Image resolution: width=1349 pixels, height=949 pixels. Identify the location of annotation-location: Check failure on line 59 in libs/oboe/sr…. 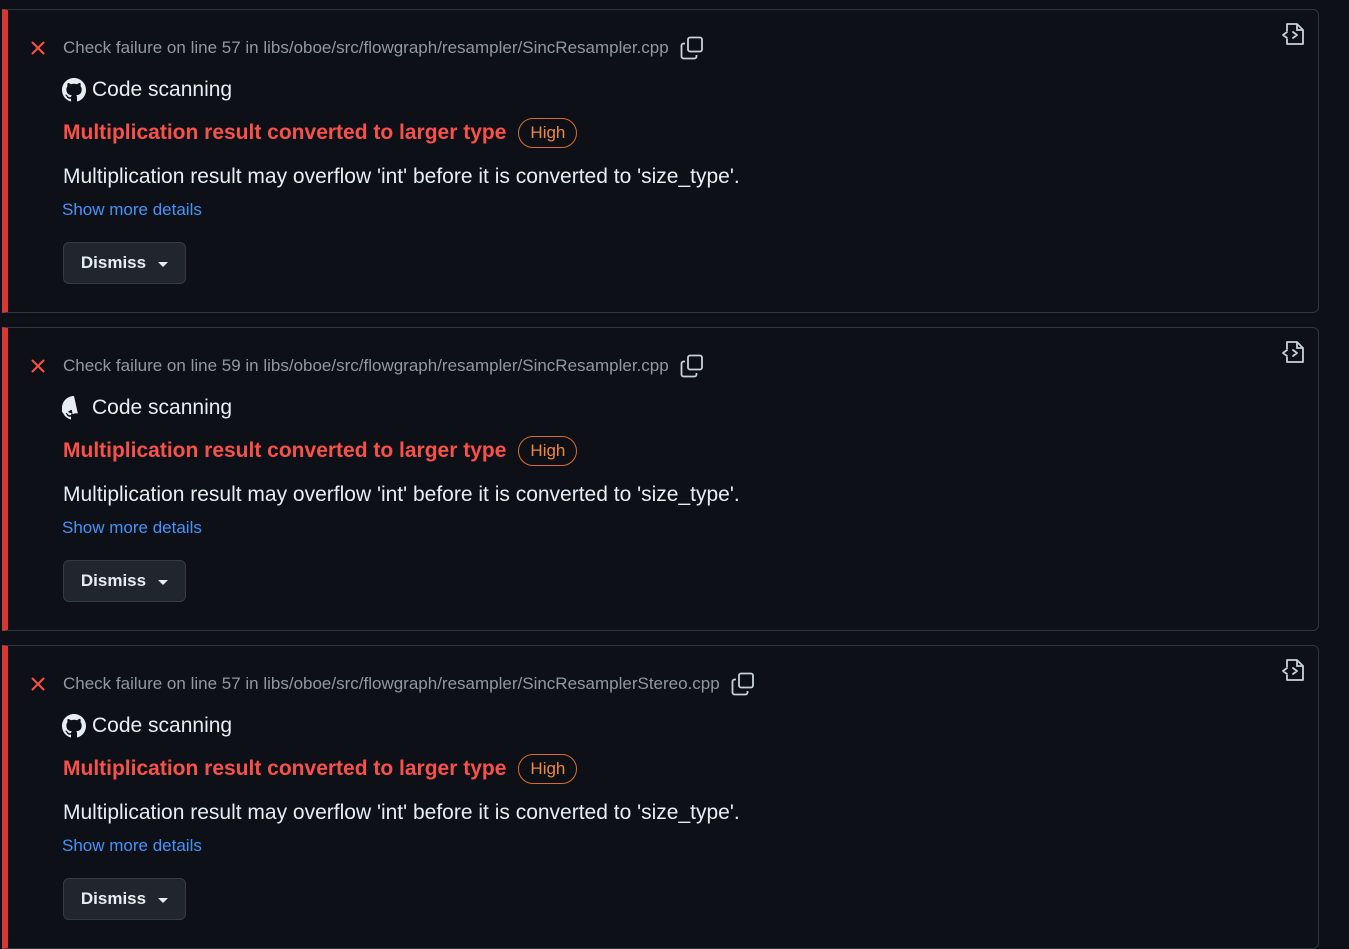
(367, 366).